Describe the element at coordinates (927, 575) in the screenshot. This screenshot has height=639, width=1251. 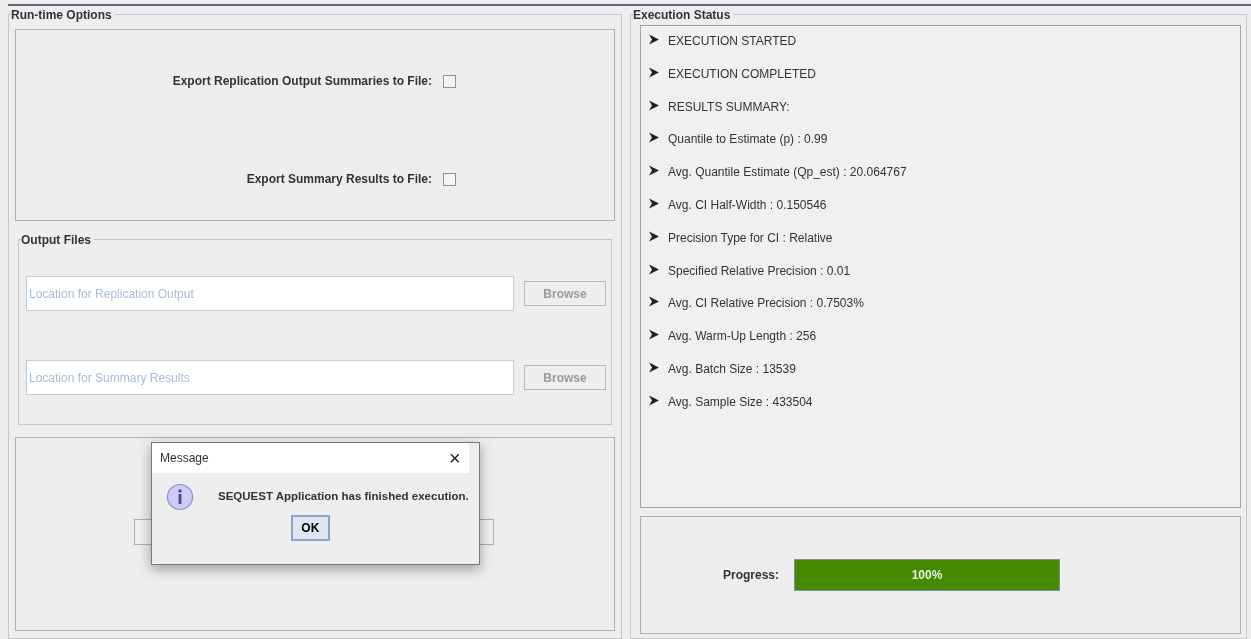
I see `progress-reading: 100%` at that location.